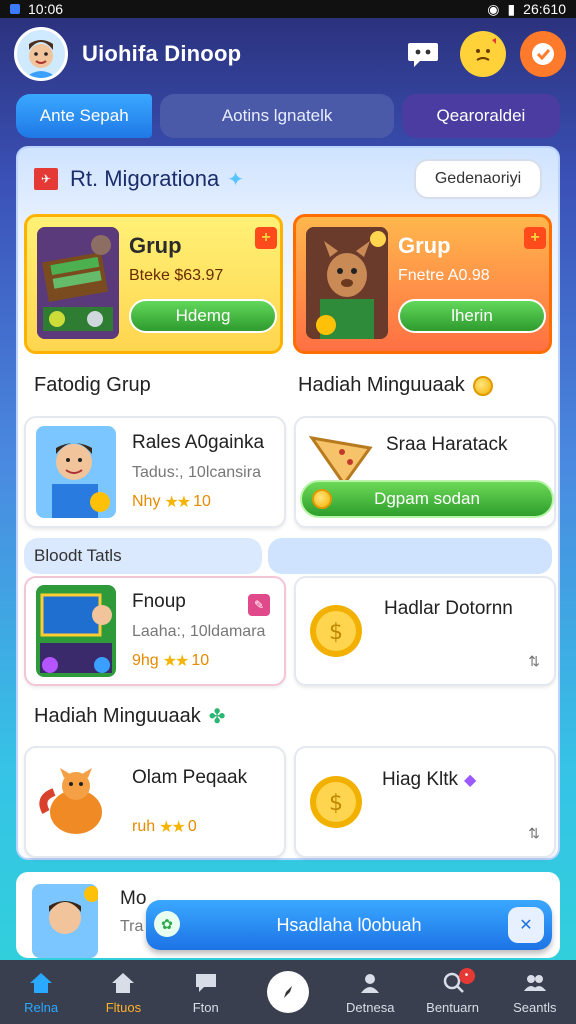 The width and height of the screenshot is (576, 1024). I want to click on chat-icon, so click(206, 983).